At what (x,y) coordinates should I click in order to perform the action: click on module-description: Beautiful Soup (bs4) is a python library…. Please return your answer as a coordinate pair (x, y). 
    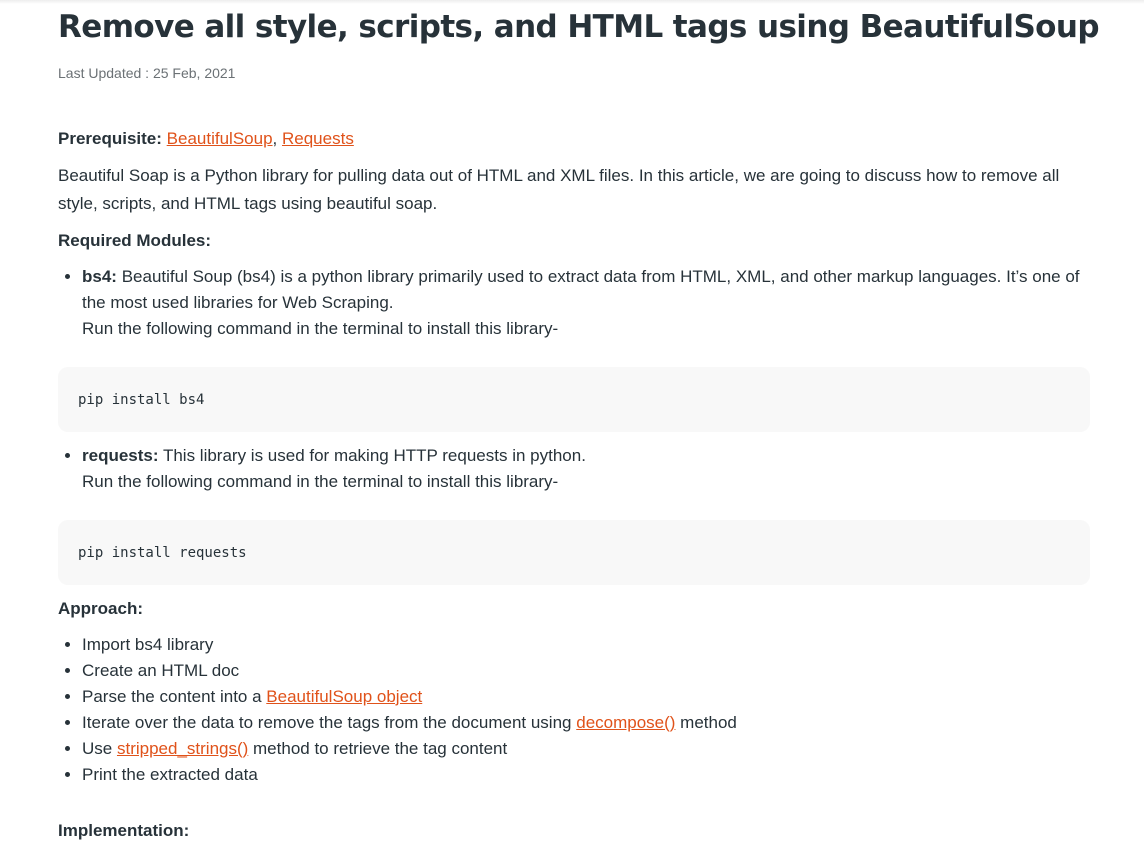
    Looking at the image, I should click on (581, 289).